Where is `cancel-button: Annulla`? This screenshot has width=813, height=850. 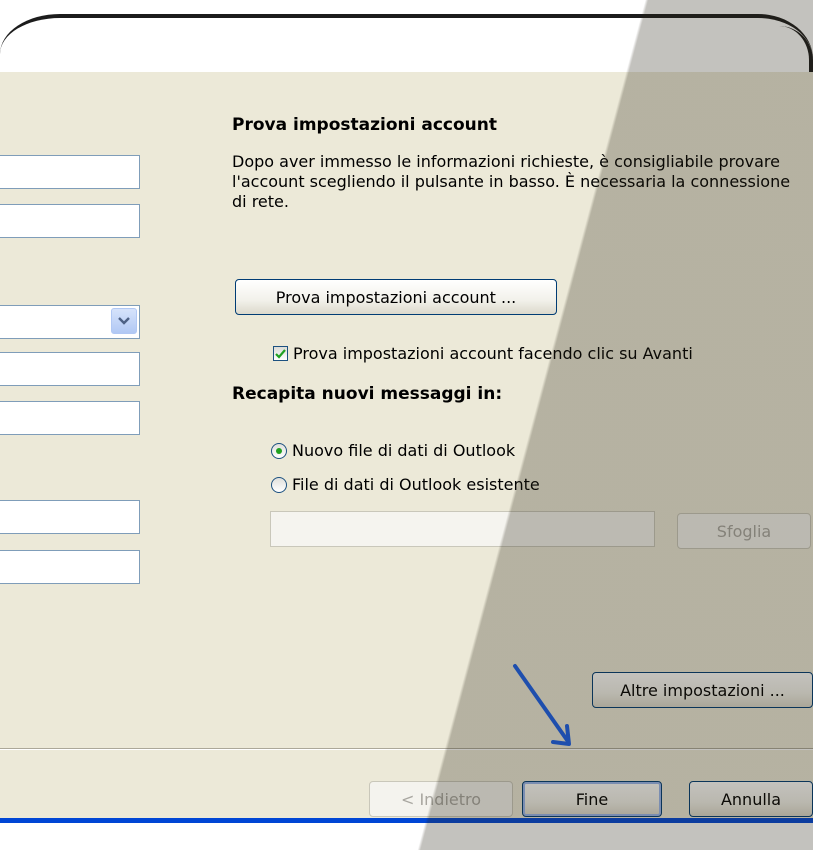
cancel-button: Annulla is located at coordinates (751, 799).